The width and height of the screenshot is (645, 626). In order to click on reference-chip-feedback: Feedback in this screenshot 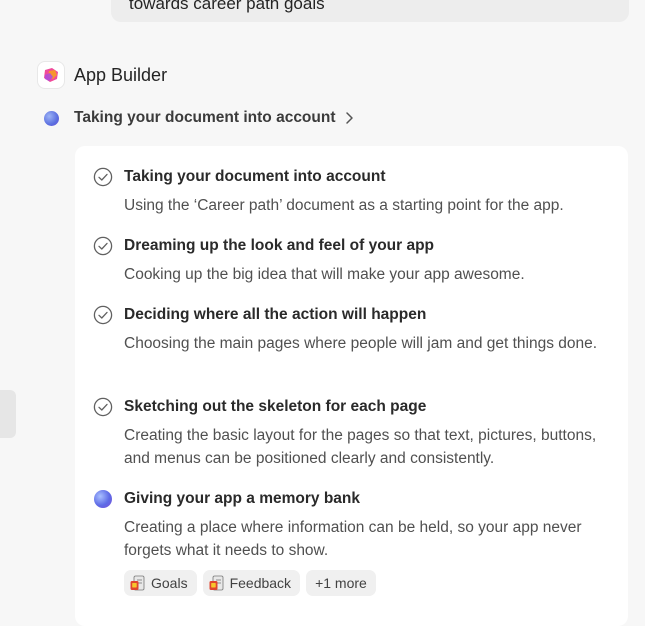, I will do `click(251, 583)`.